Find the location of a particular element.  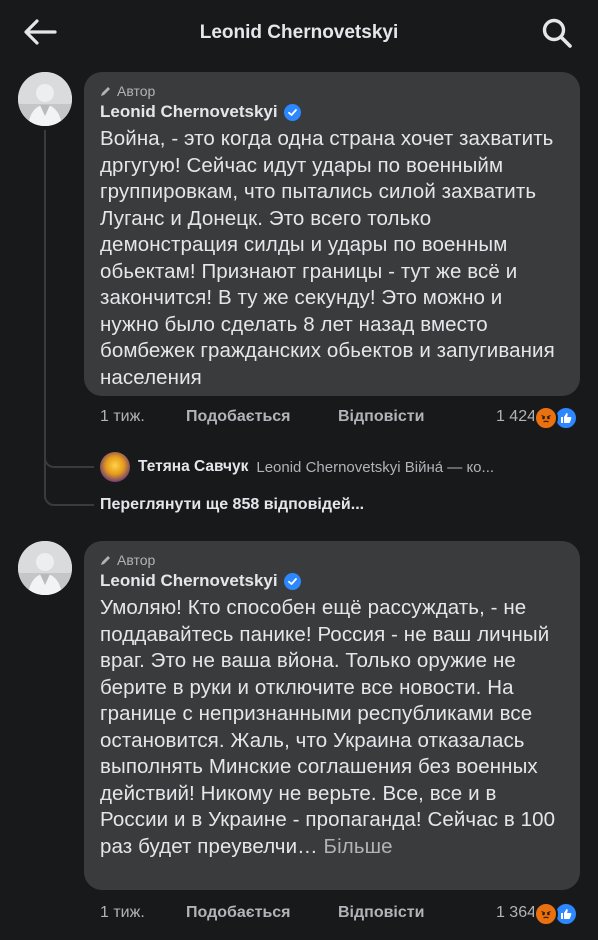

reaction-count: 1 364 is located at coordinates (516, 913).